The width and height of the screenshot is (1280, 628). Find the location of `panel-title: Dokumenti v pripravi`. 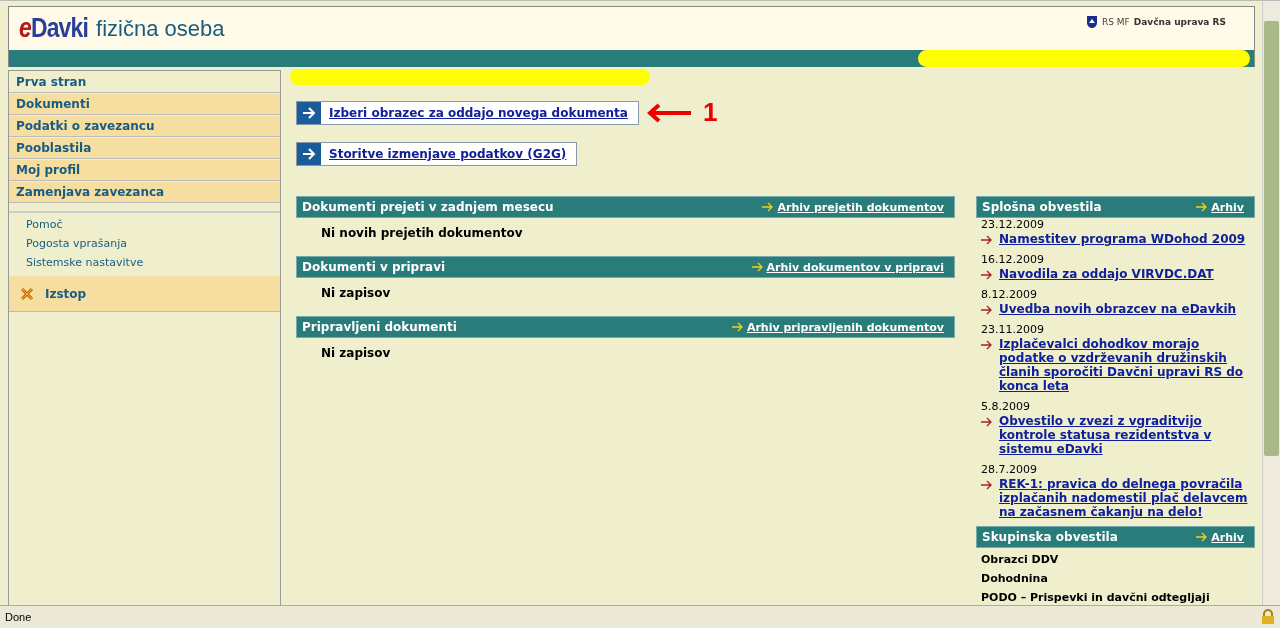

panel-title: Dokumenti v pripravi is located at coordinates (374, 267).